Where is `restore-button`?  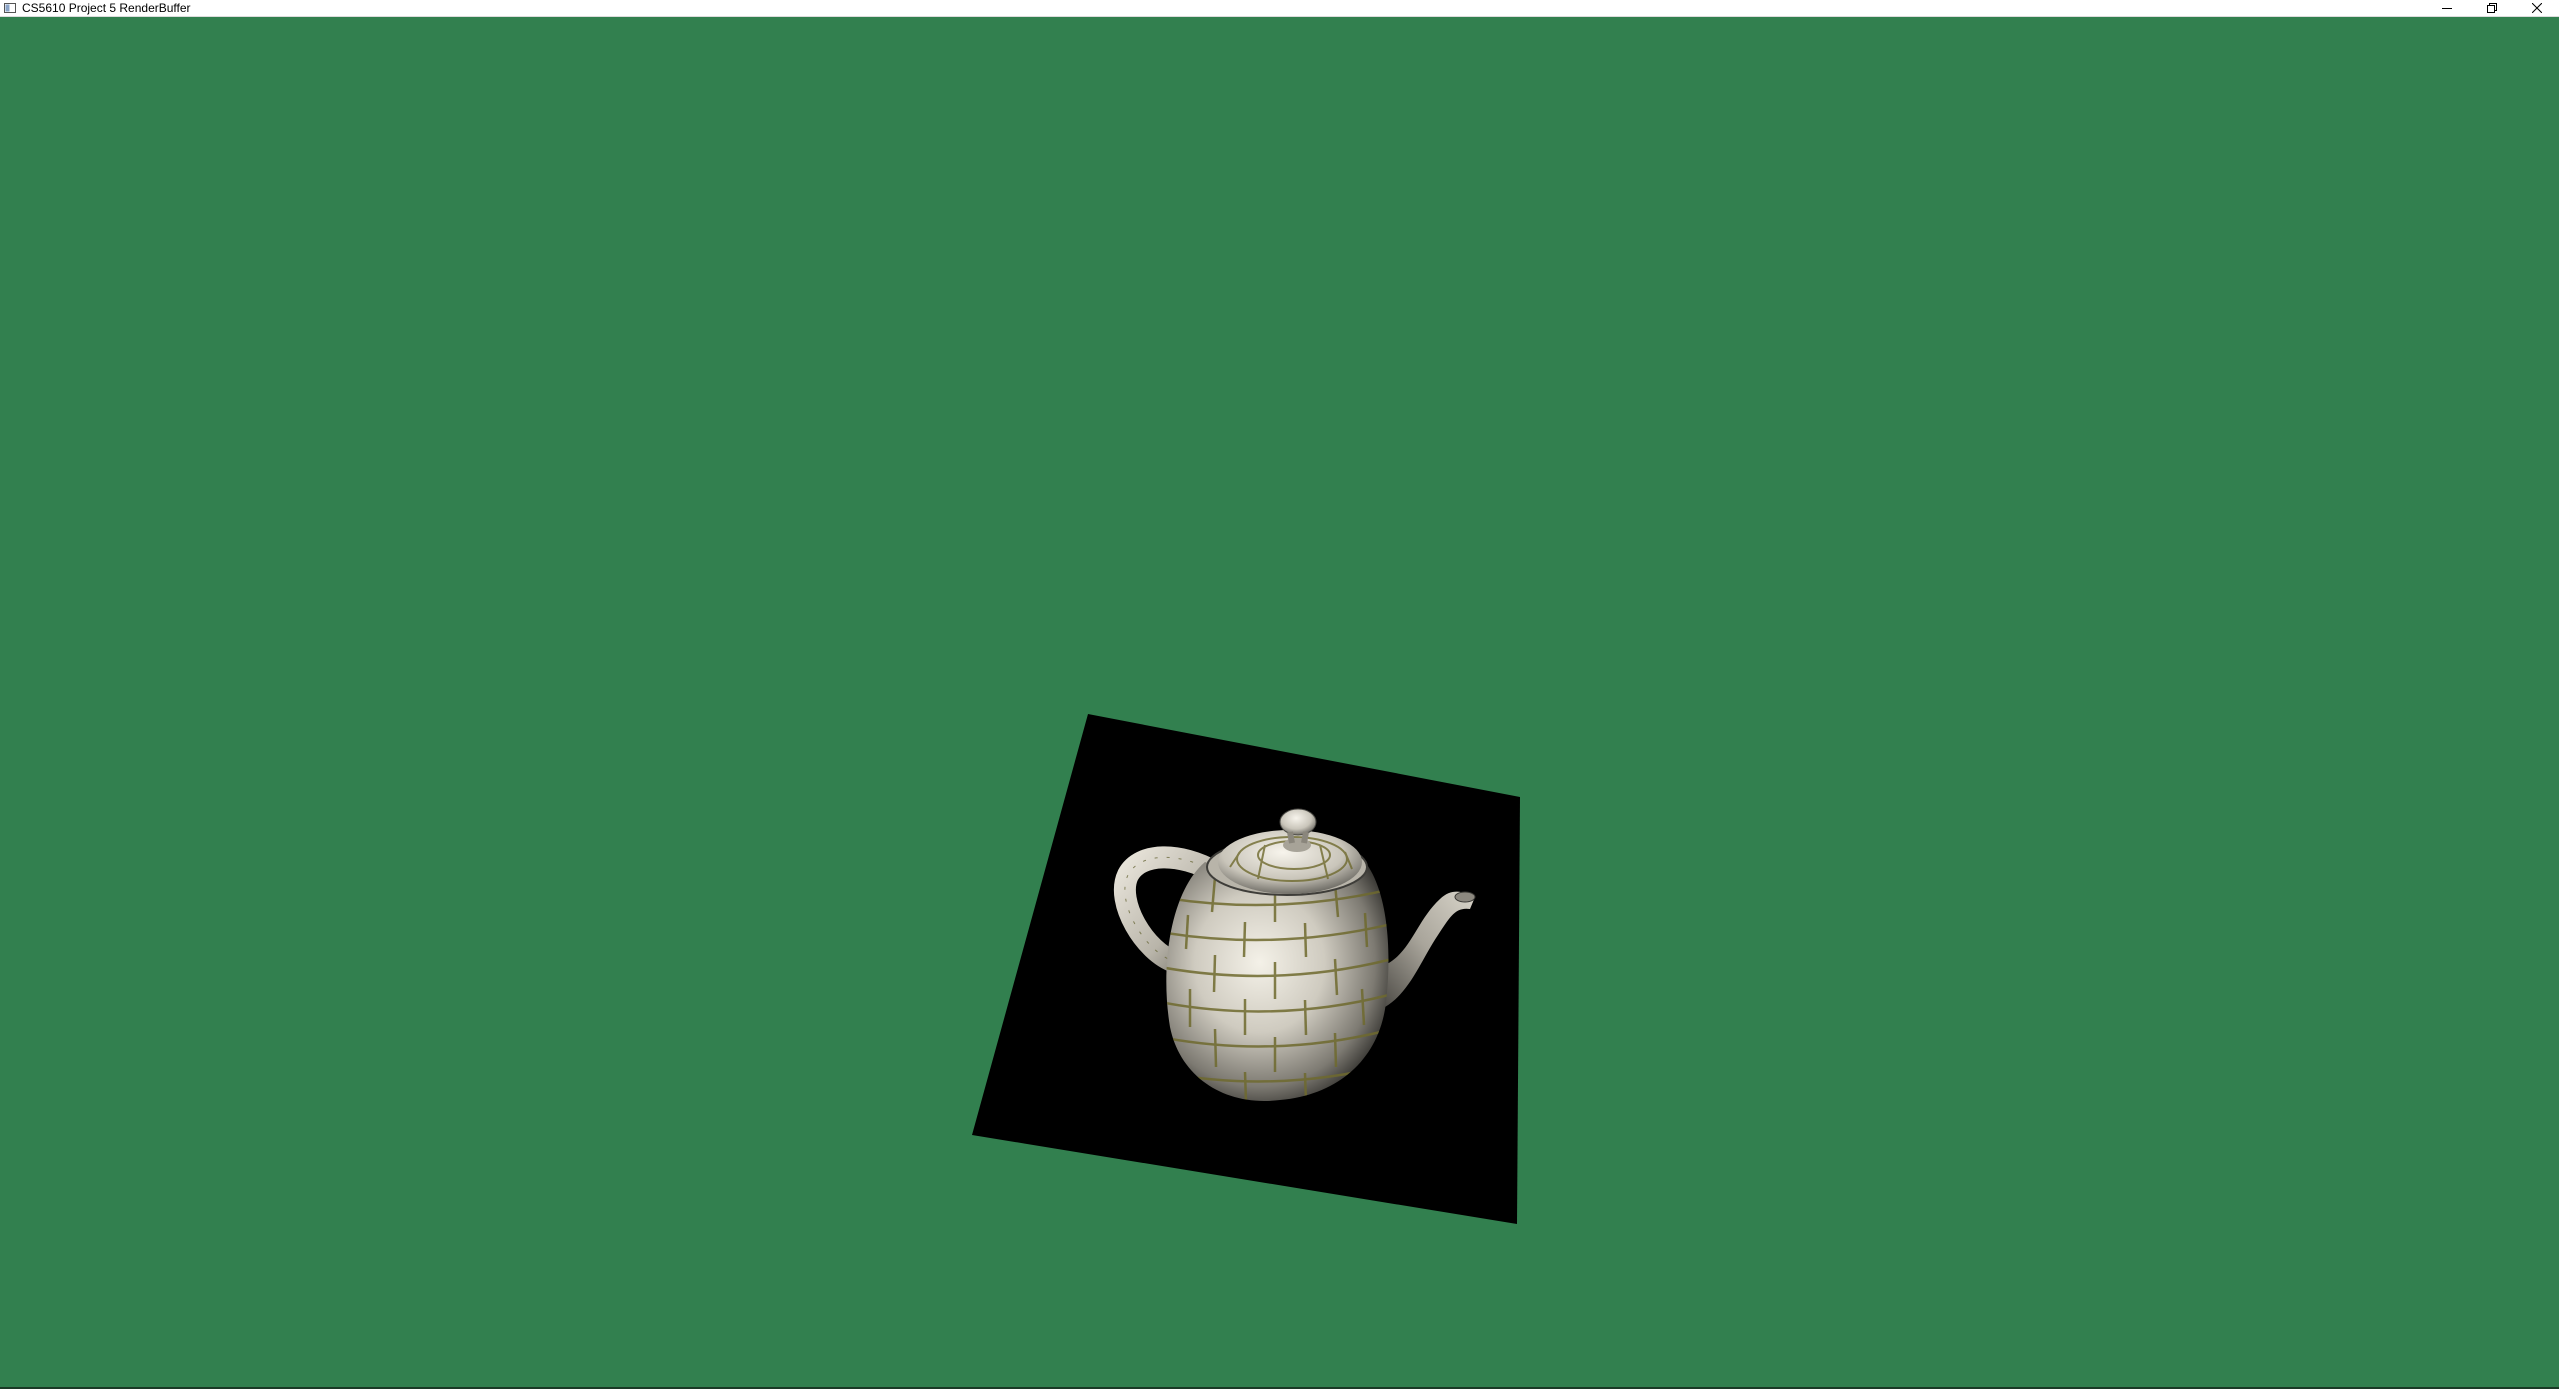 restore-button is located at coordinates (2491, 8).